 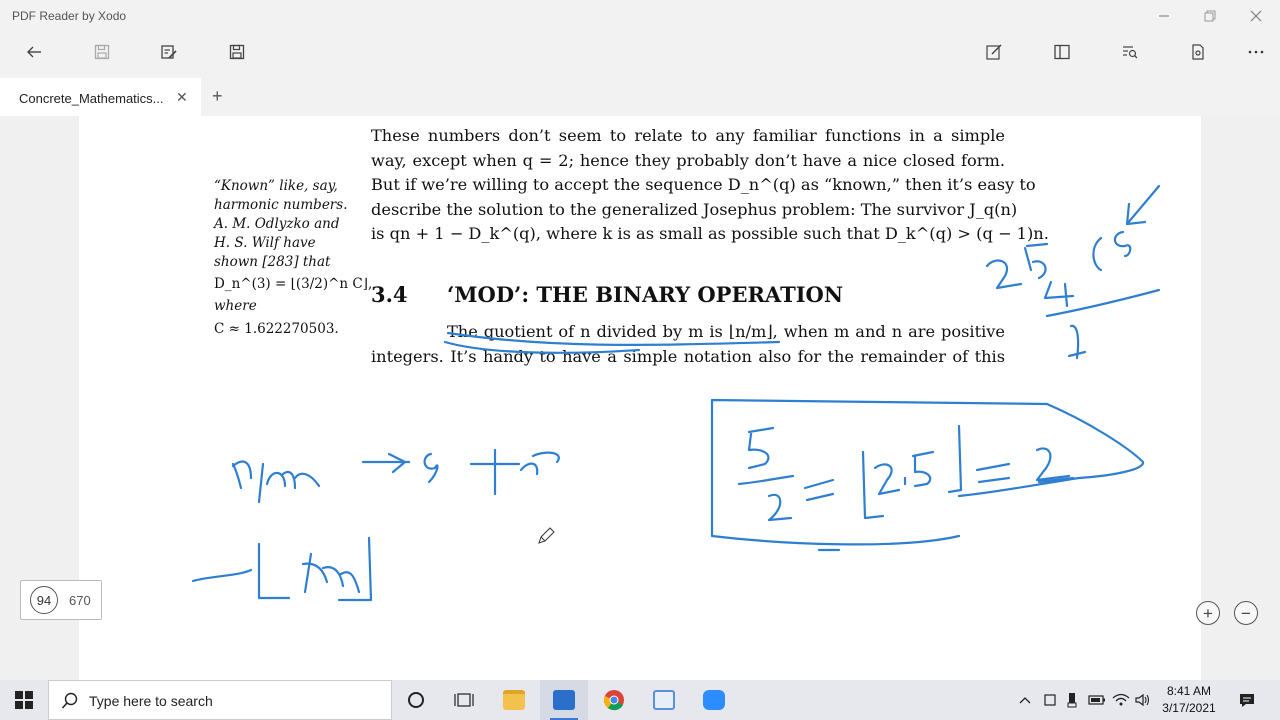 What do you see at coordinates (151, 701) in the screenshot?
I see `search-placeholder: Type here to search` at bounding box center [151, 701].